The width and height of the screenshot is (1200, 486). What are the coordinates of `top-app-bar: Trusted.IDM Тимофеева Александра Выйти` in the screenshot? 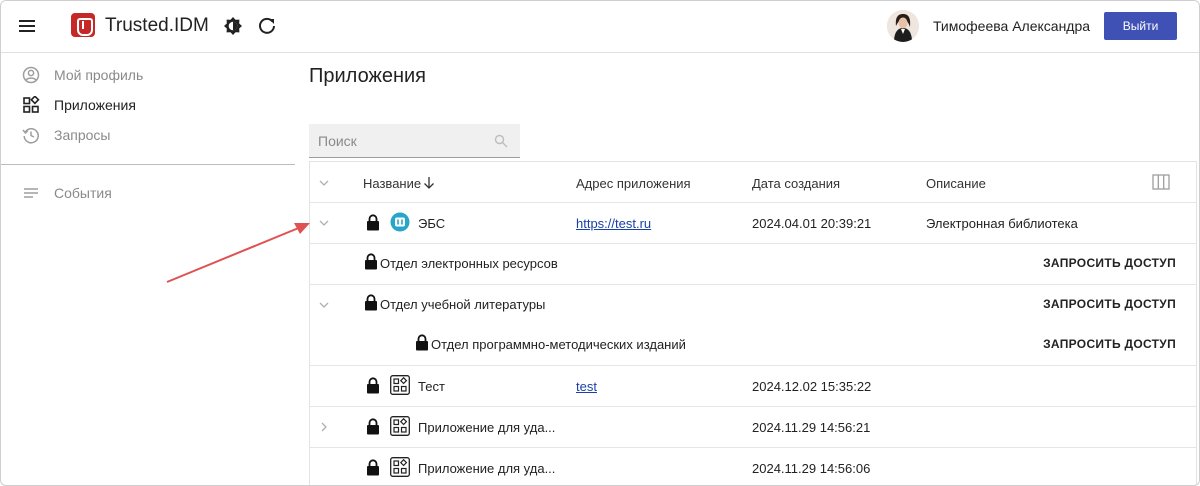 It's located at (600, 27).